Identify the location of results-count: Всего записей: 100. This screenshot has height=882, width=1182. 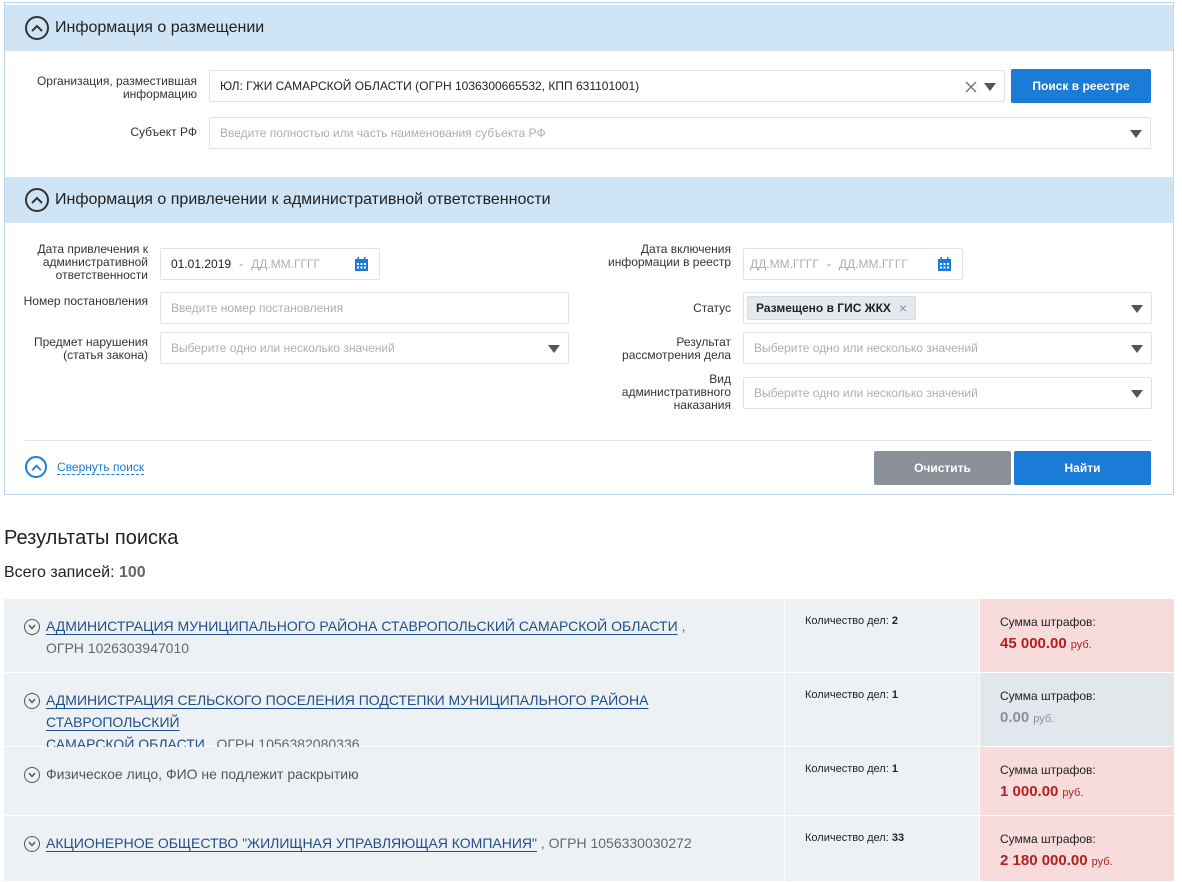
(75, 573).